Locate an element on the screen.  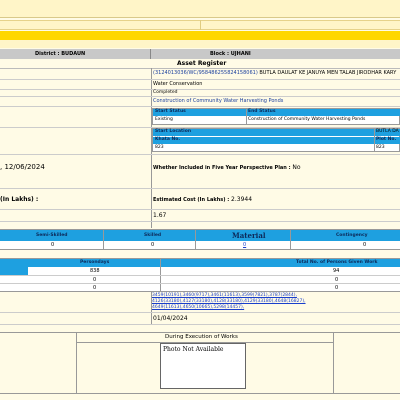
work-category: Water Conservation is located at coordinates (178, 84).